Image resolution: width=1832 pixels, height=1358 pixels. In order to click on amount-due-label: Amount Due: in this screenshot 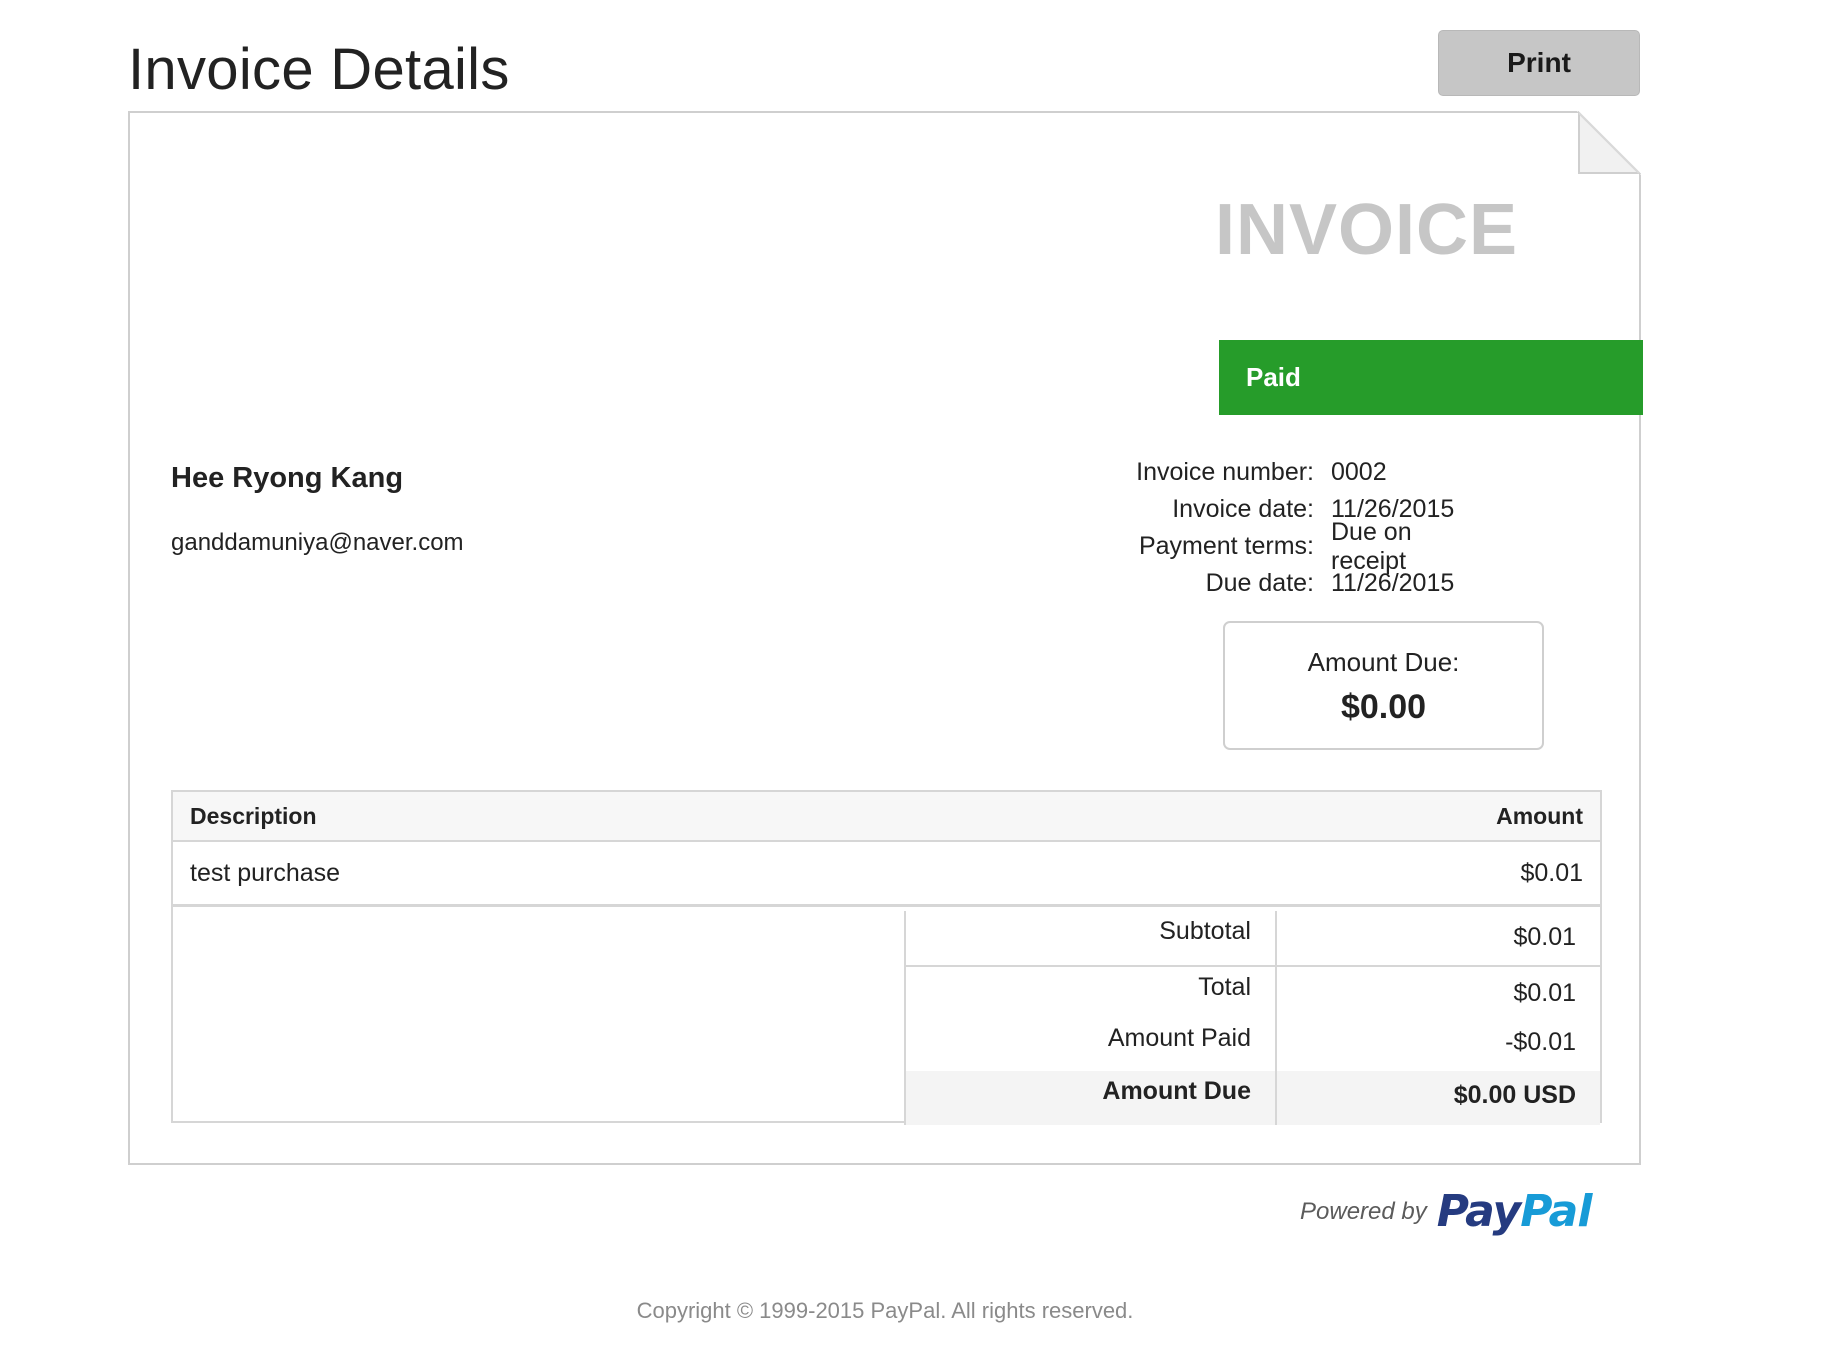, I will do `click(1383, 662)`.